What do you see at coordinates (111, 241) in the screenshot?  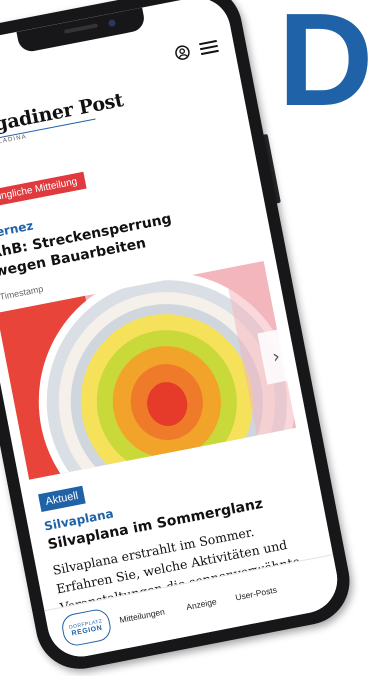 I see `article-headline: RhB: Streckensperrung wegen Bauarbeiten` at bounding box center [111, 241].